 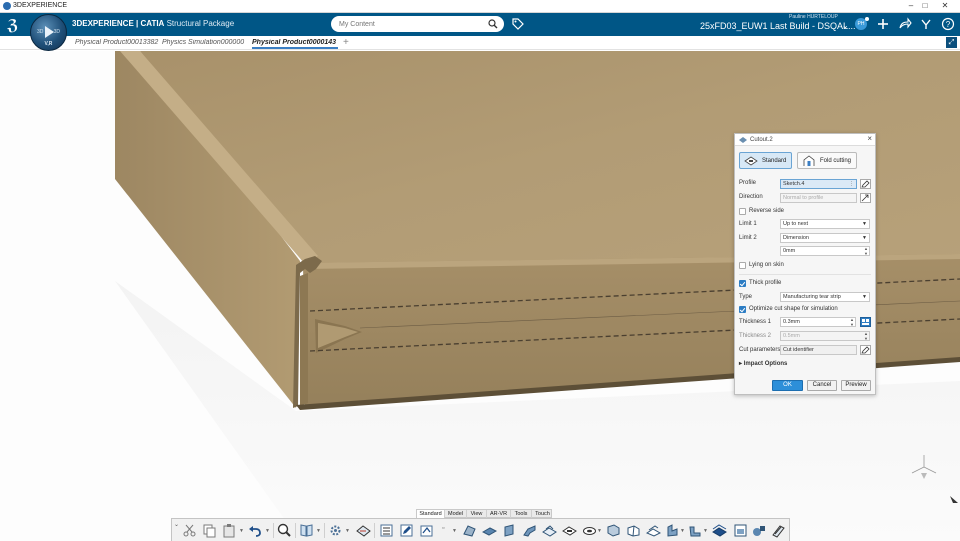 I want to click on add-tab-button: +, so click(x=346, y=42).